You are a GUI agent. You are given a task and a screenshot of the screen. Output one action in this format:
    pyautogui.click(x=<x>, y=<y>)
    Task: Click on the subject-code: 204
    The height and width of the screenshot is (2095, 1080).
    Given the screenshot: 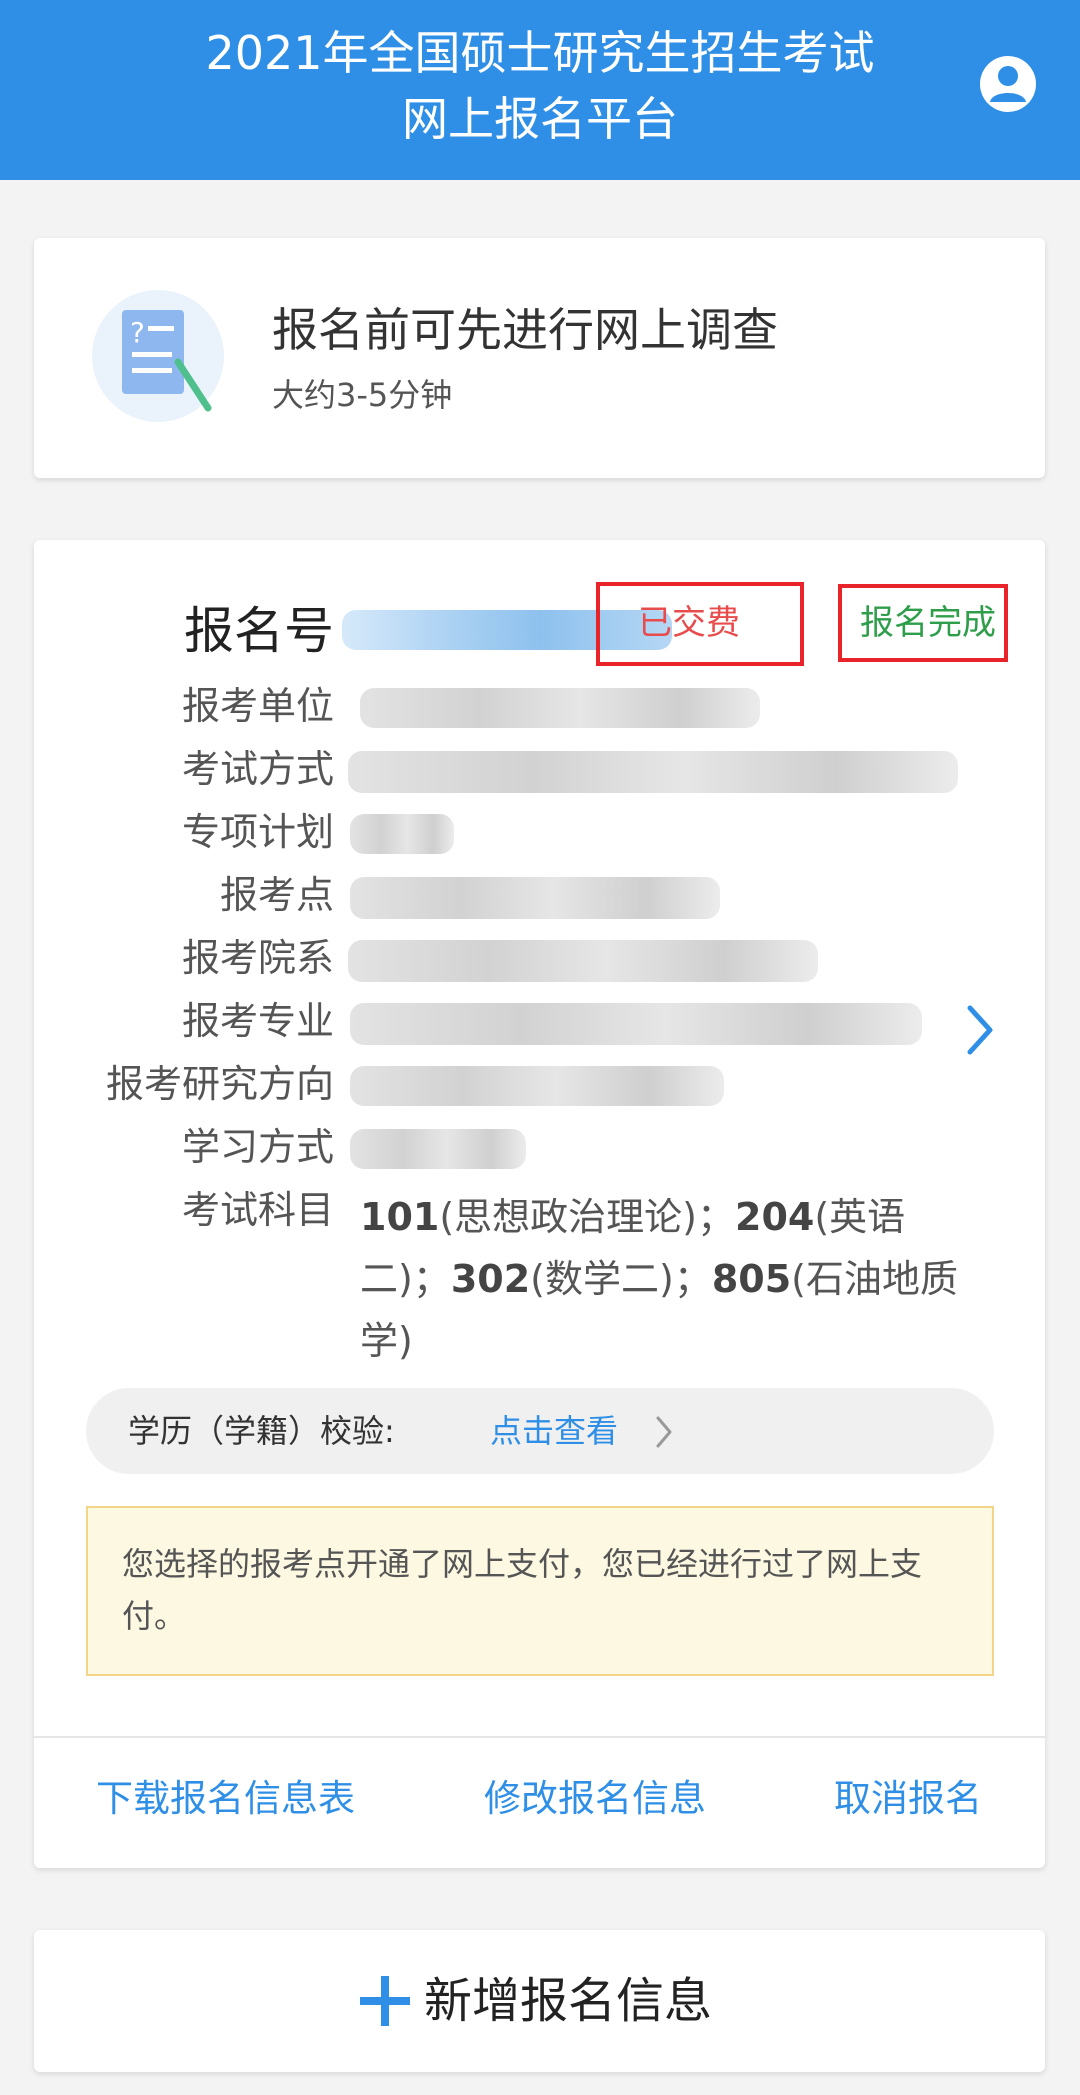 What is the action you would take?
    pyautogui.click(x=775, y=1217)
    